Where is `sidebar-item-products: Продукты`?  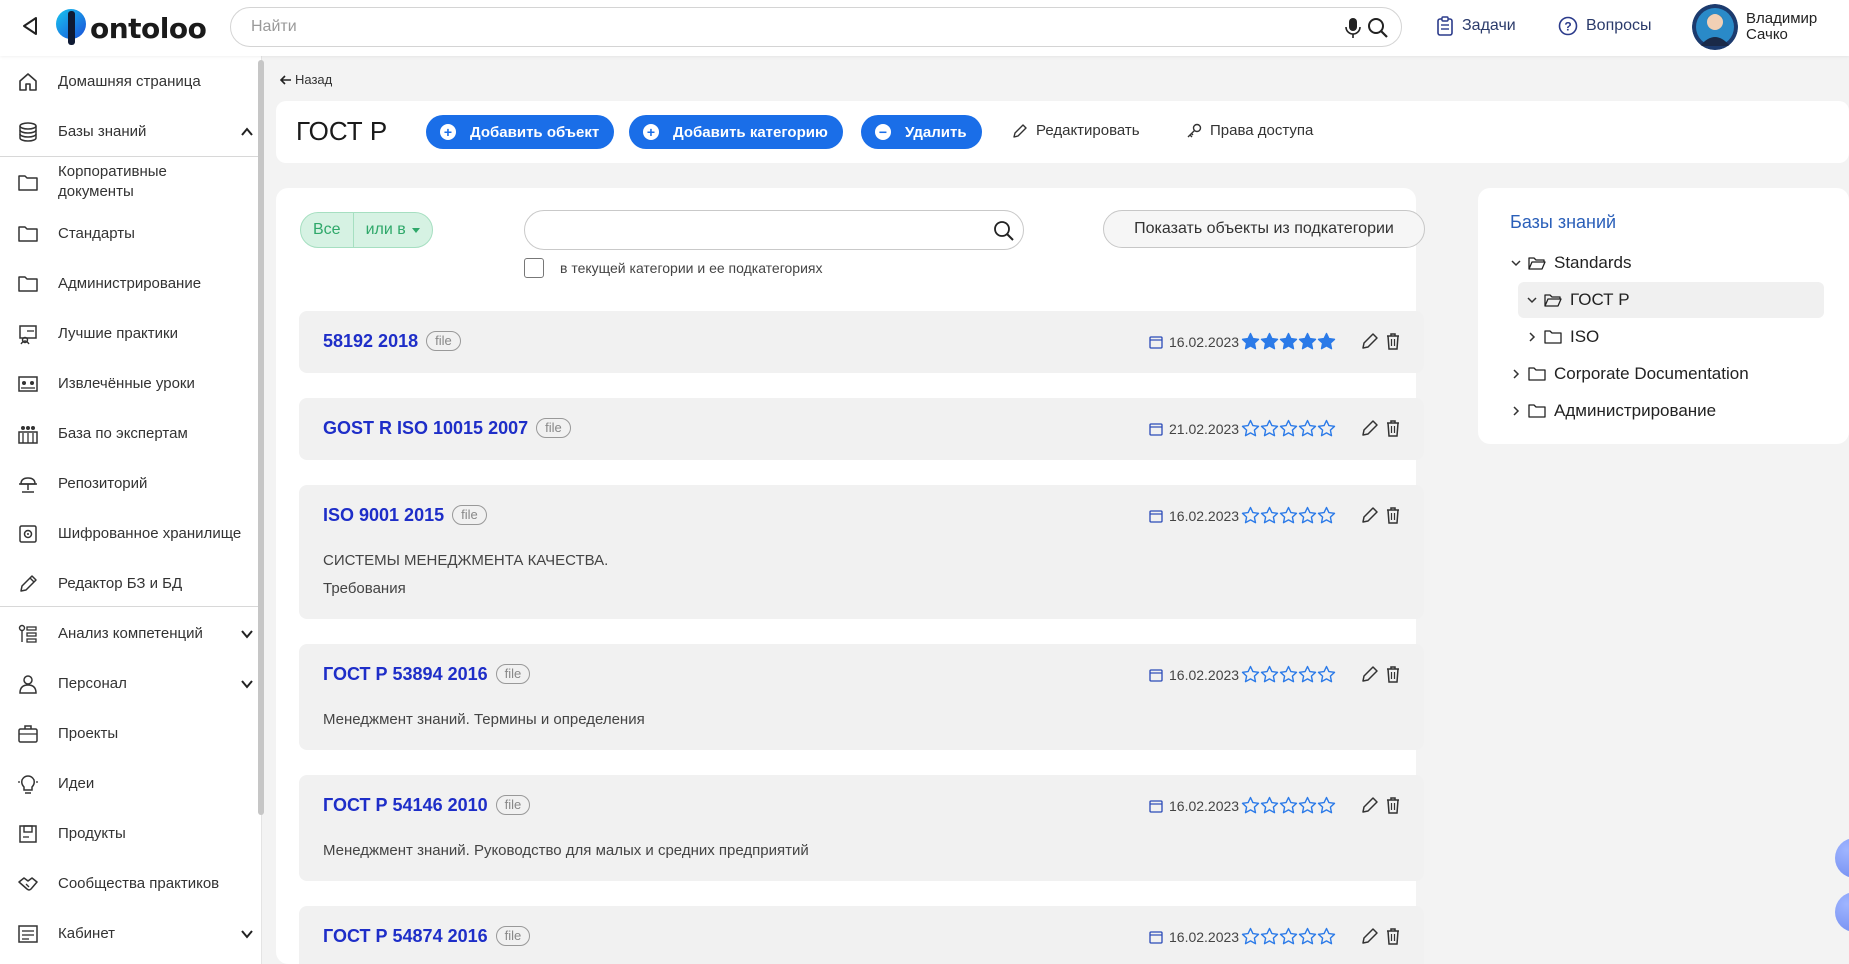
sidebar-item-products: Продукты is located at coordinates (129, 834).